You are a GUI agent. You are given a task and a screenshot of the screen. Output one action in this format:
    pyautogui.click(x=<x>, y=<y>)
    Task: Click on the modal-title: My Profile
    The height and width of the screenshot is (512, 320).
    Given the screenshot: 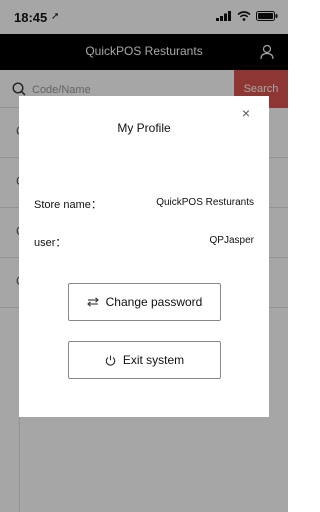 What is the action you would take?
    pyautogui.click(x=144, y=128)
    